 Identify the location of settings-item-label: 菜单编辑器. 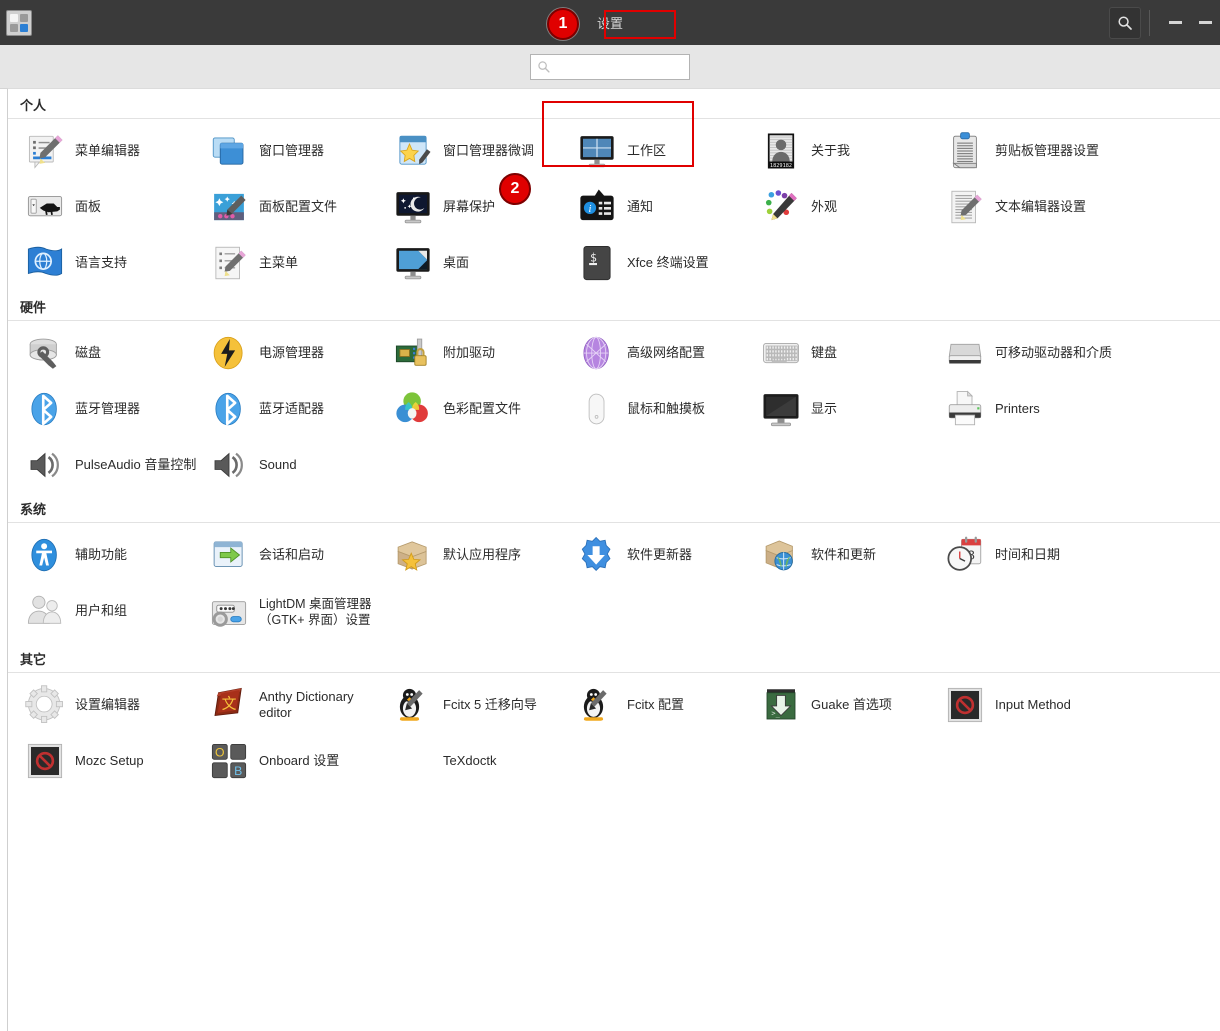
(108, 150).